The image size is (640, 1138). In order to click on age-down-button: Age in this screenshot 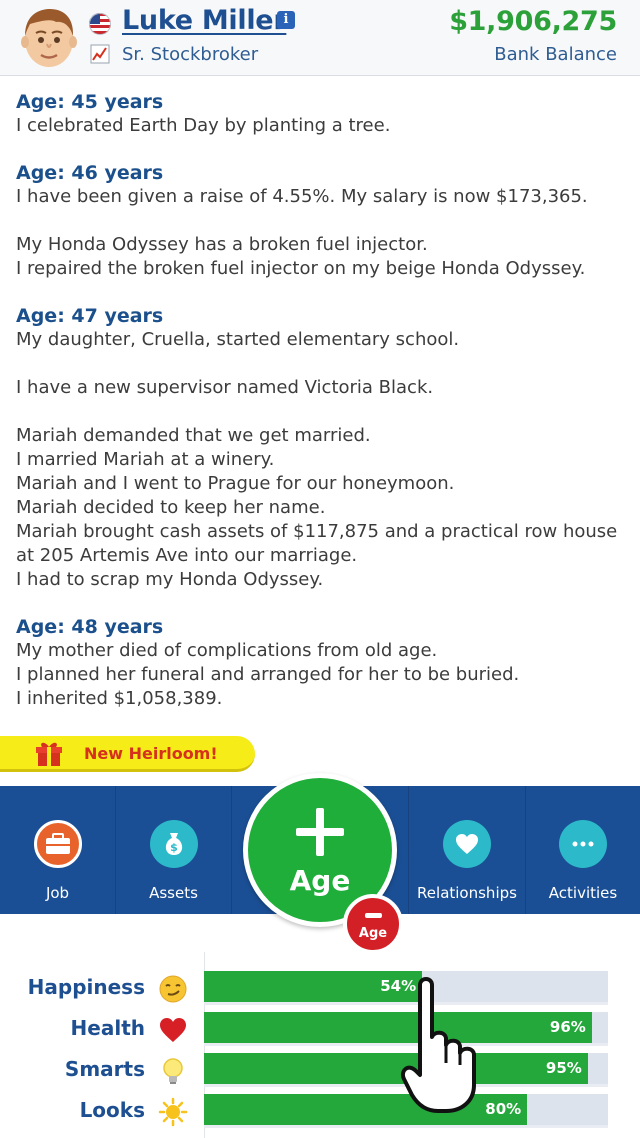, I will do `click(373, 924)`.